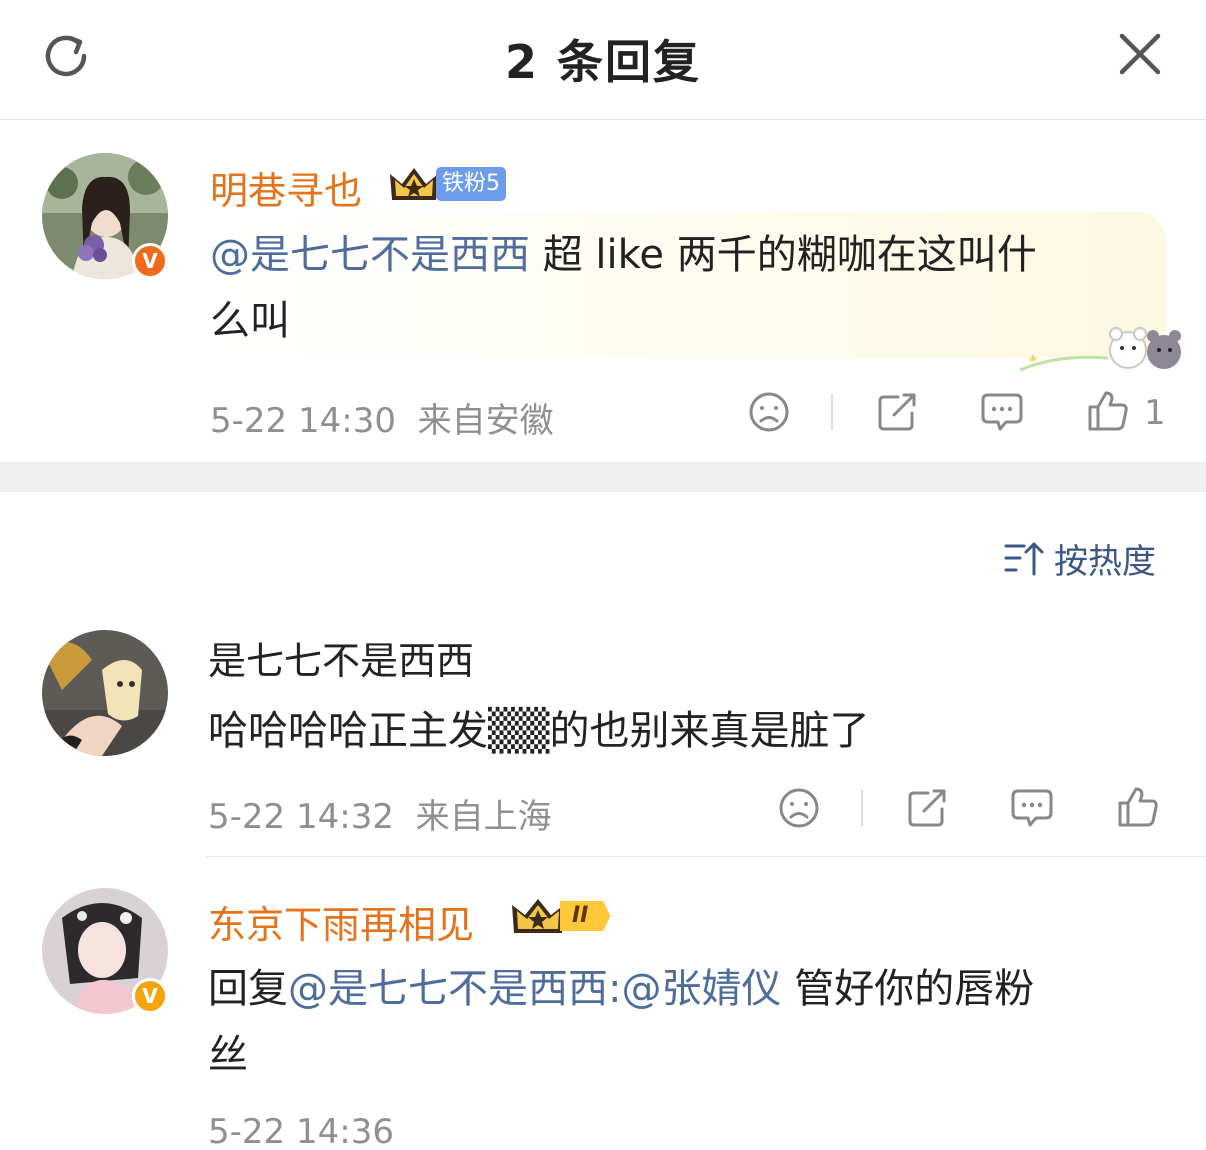 The width and height of the screenshot is (1206, 1150). I want to click on mention-link-2: :@张婧仪, so click(694, 989).